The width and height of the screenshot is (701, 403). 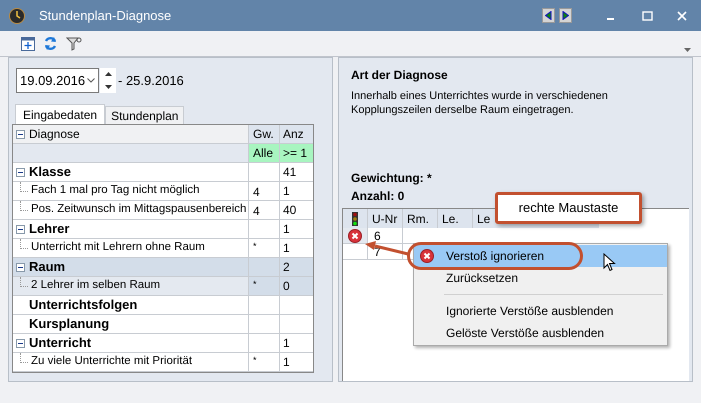 I want to click on annotation-arrow, so click(x=387, y=249).